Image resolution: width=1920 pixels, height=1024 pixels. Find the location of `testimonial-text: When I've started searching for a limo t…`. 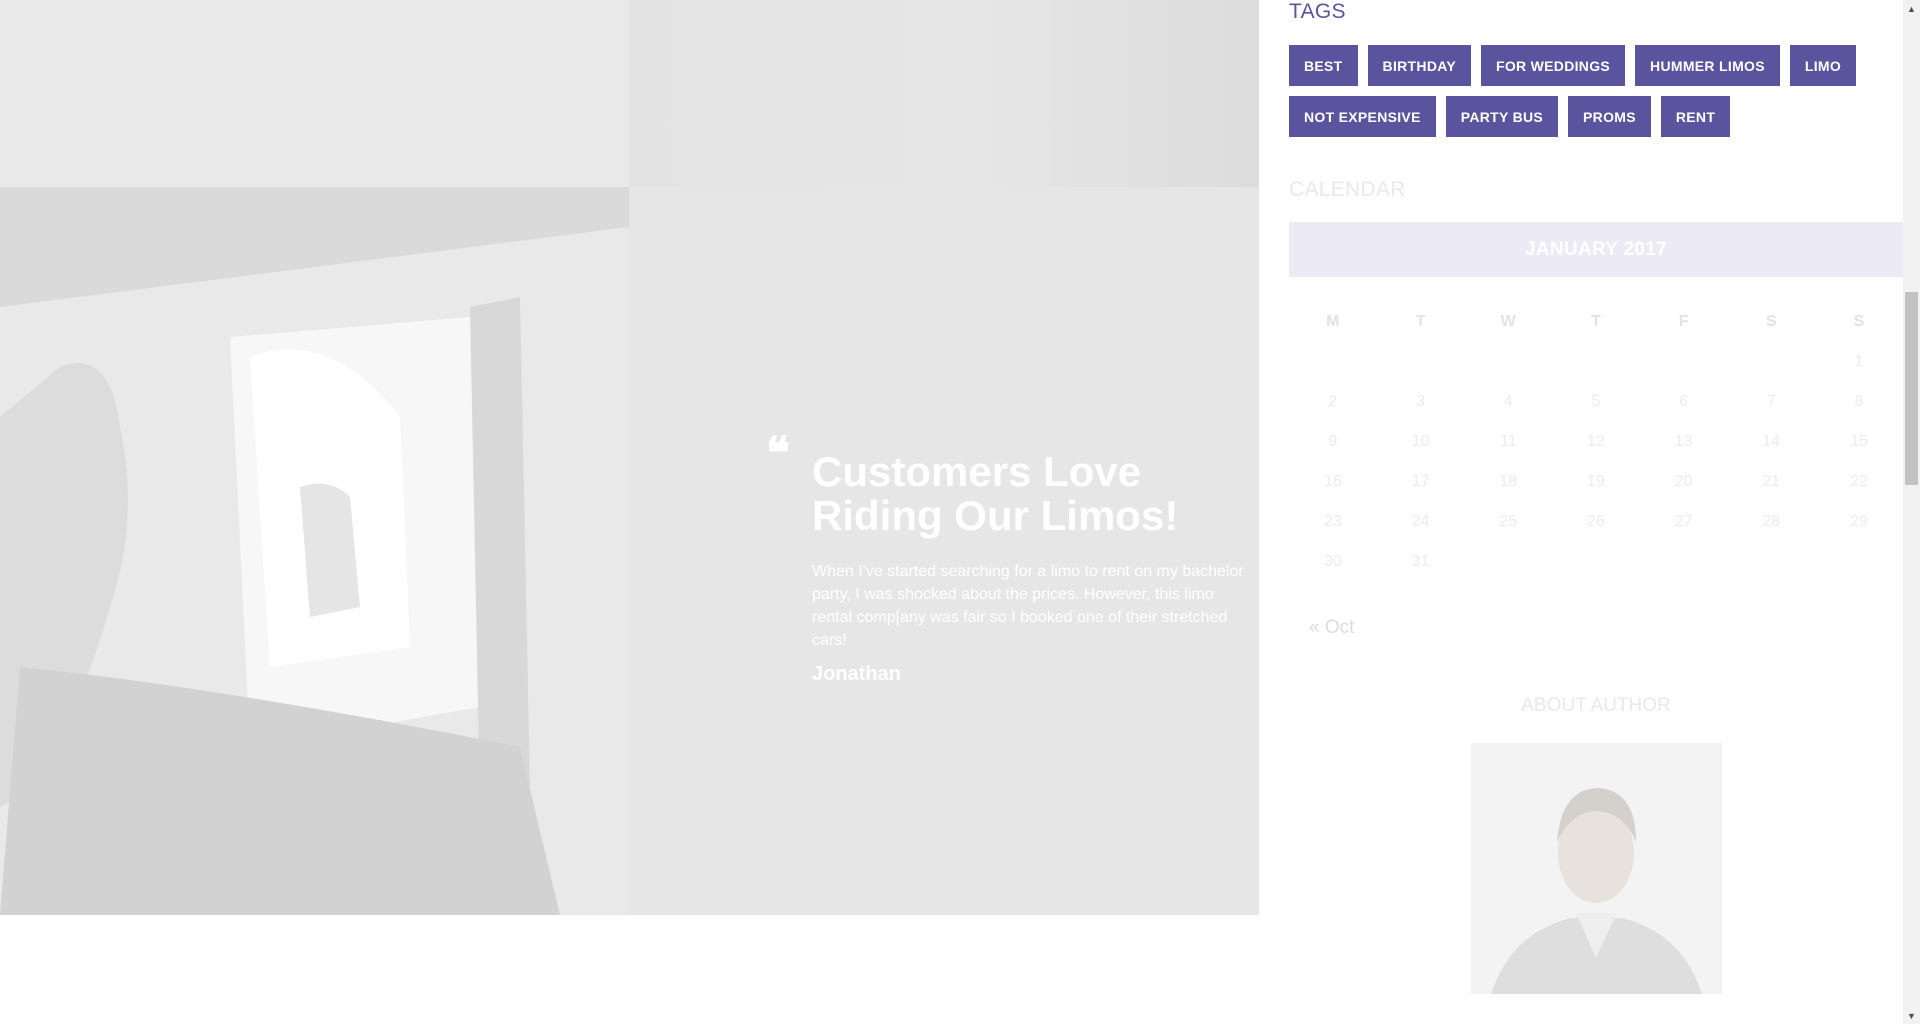

testimonial-text: When I've started searching for a limo t… is located at coordinates (1028, 606).